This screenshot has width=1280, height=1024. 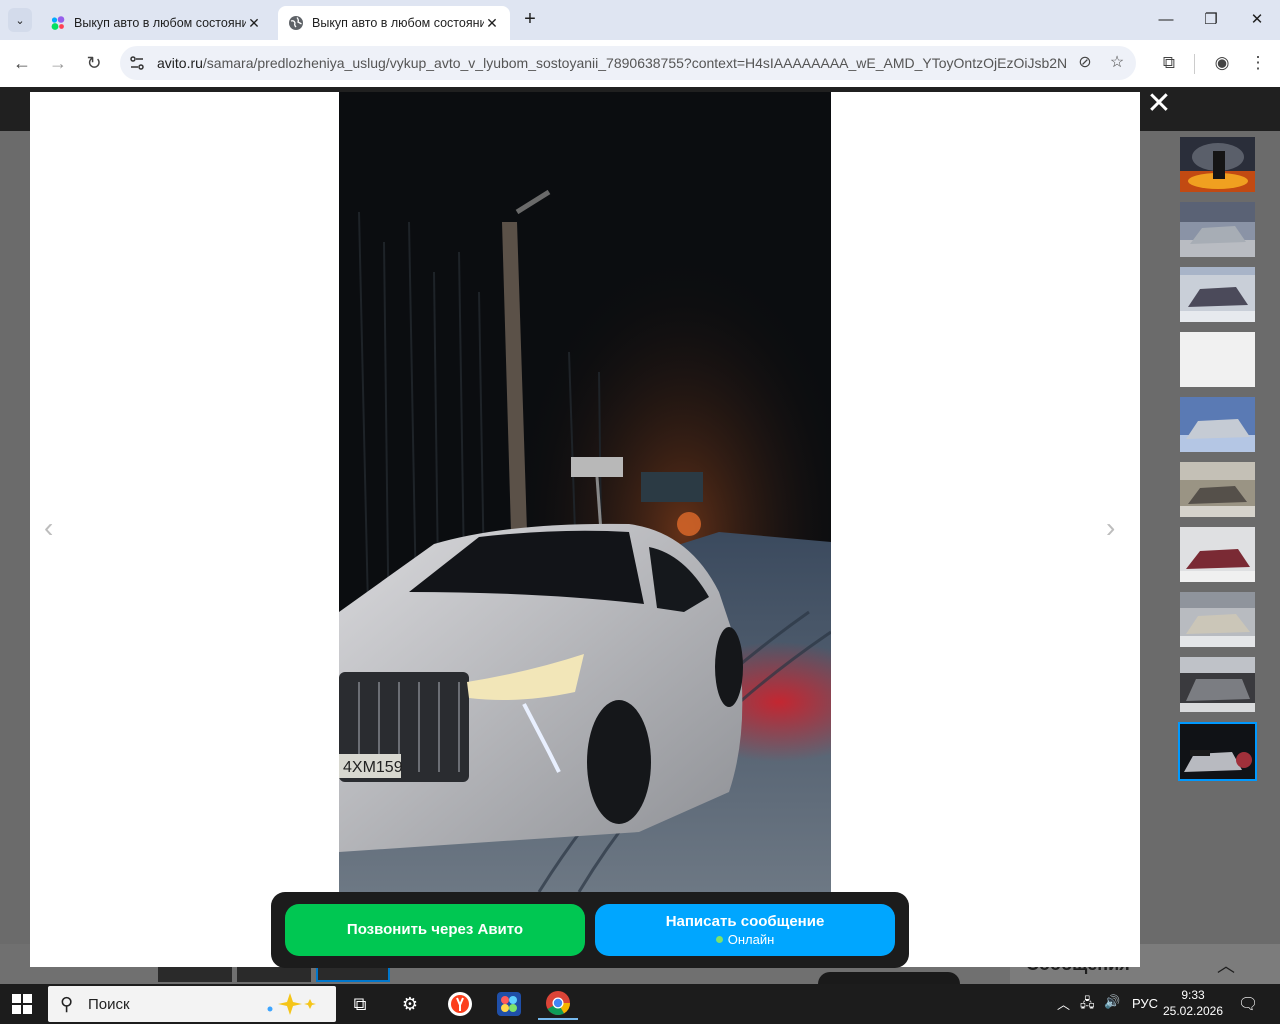 What do you see at coordinates (1258, 63) in the screenshot?
I see `menu-kebab-icon: ⋮` at bounding box center [1258, 63].